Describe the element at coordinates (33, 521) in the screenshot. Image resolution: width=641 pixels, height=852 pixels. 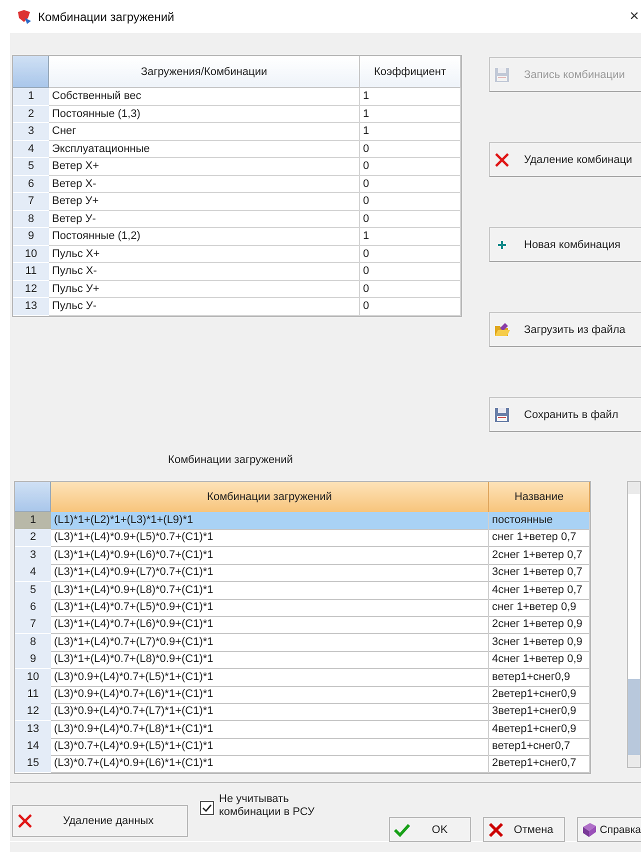
I see `row-number: 1` at that location.